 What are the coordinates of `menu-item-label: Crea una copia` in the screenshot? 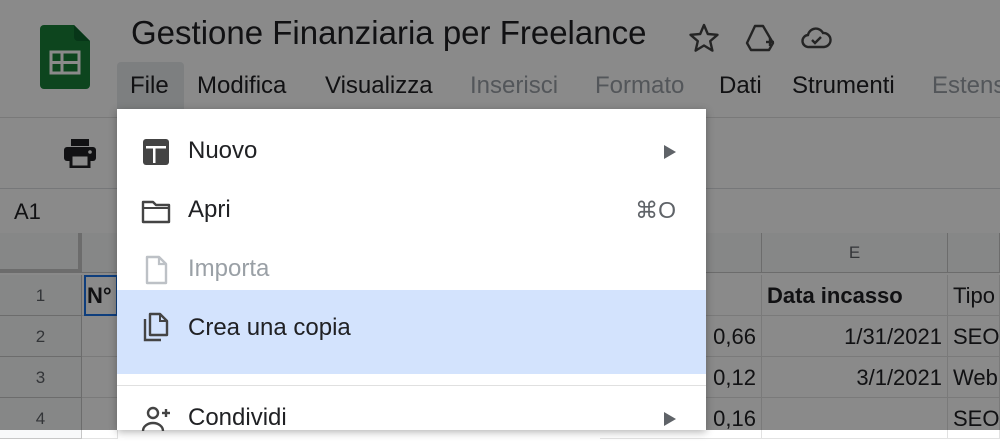 It's located at (269, 327).